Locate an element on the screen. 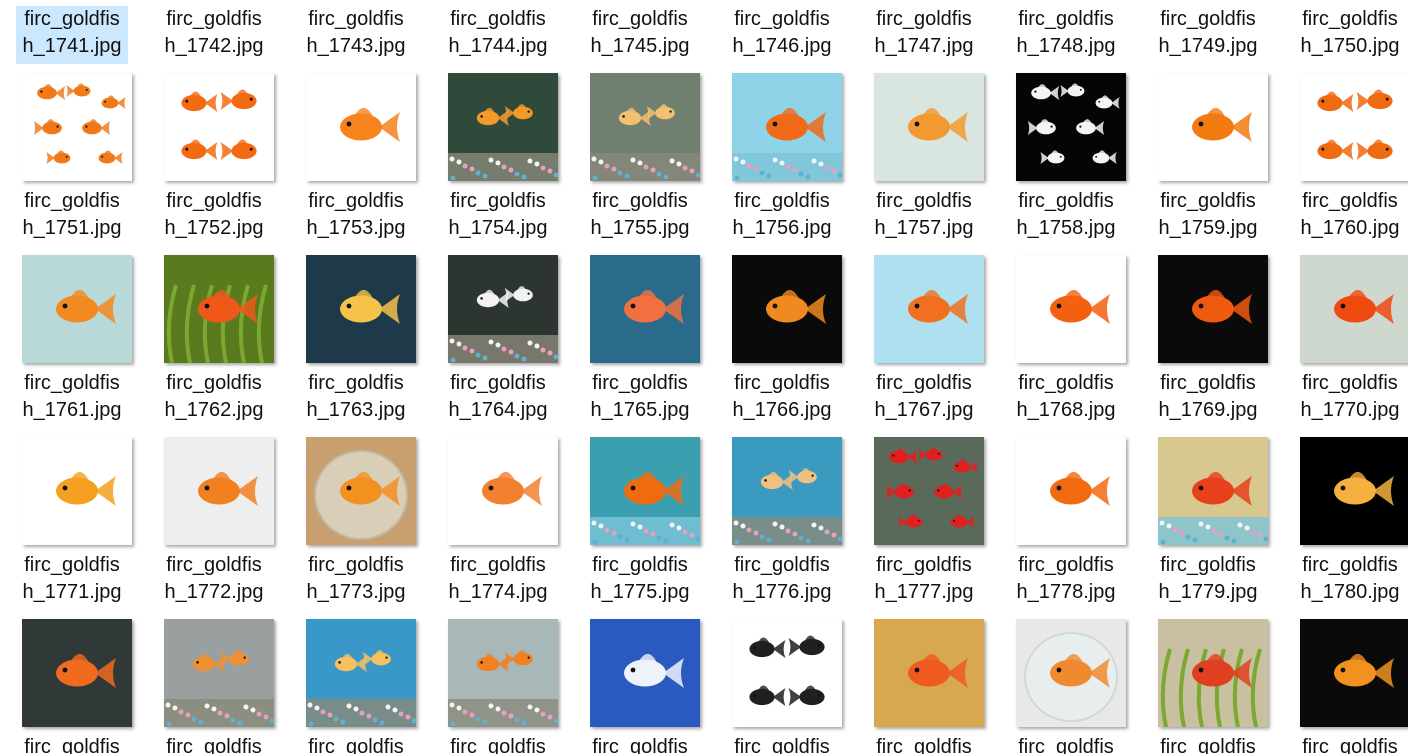 The height and width of the screenshot is (754, 1408). file-name-label: firc_goldfis h_1776.jpg is located at coordinates (782, 578).